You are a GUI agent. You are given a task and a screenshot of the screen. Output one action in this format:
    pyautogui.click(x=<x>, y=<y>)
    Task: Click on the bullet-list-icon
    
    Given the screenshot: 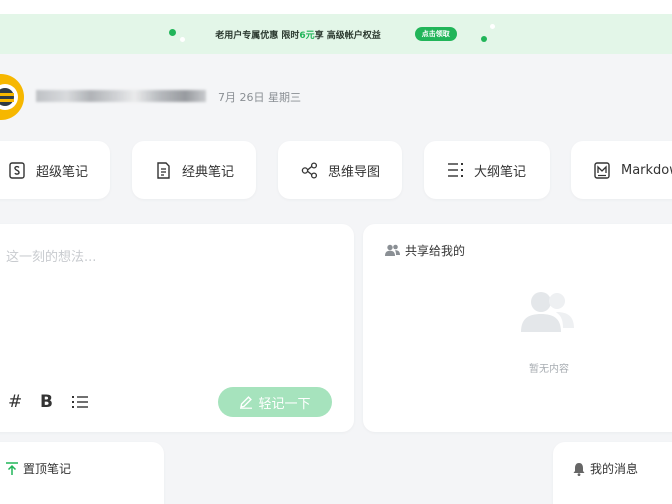 What is the action you would take?
    pyautogui.click(x=80, y=402)
    